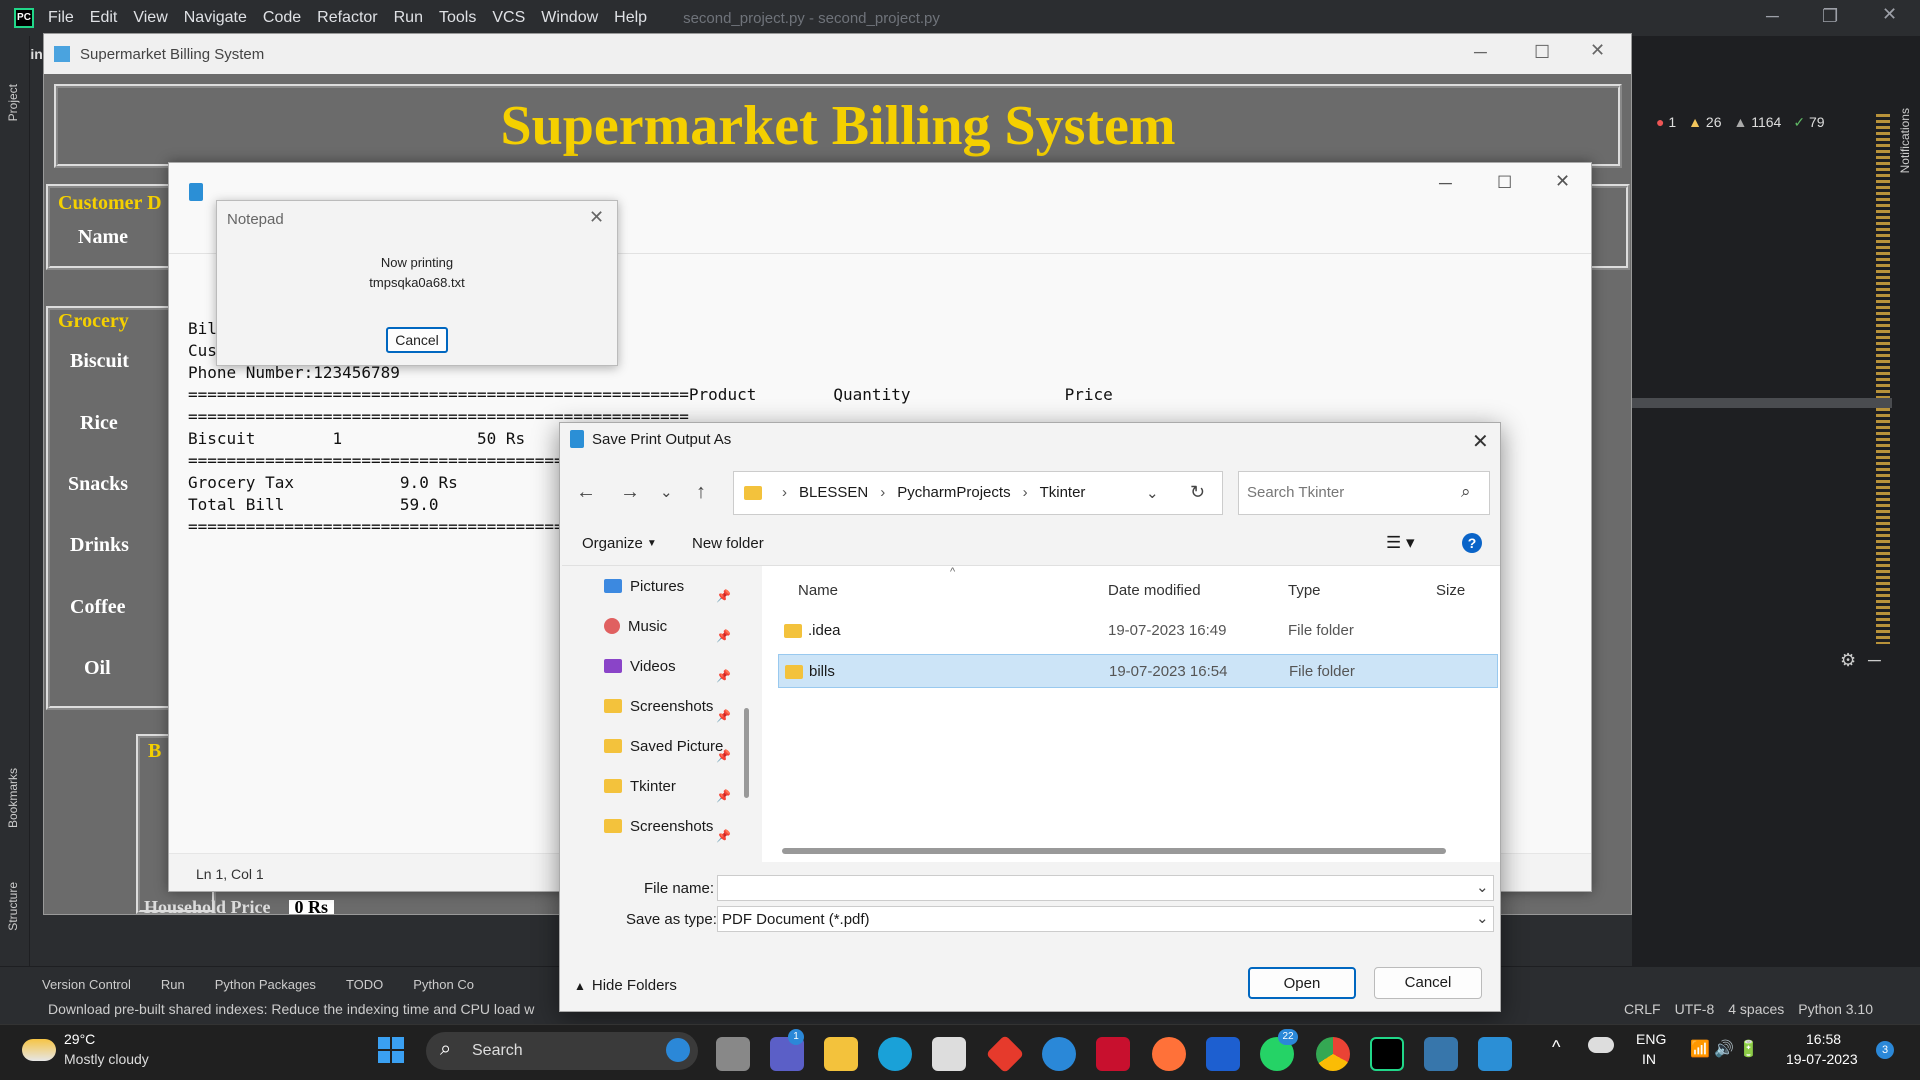  Describe the element at coordinates (408, 18) in the screenshot. I see `menu-run: Run` at that location.